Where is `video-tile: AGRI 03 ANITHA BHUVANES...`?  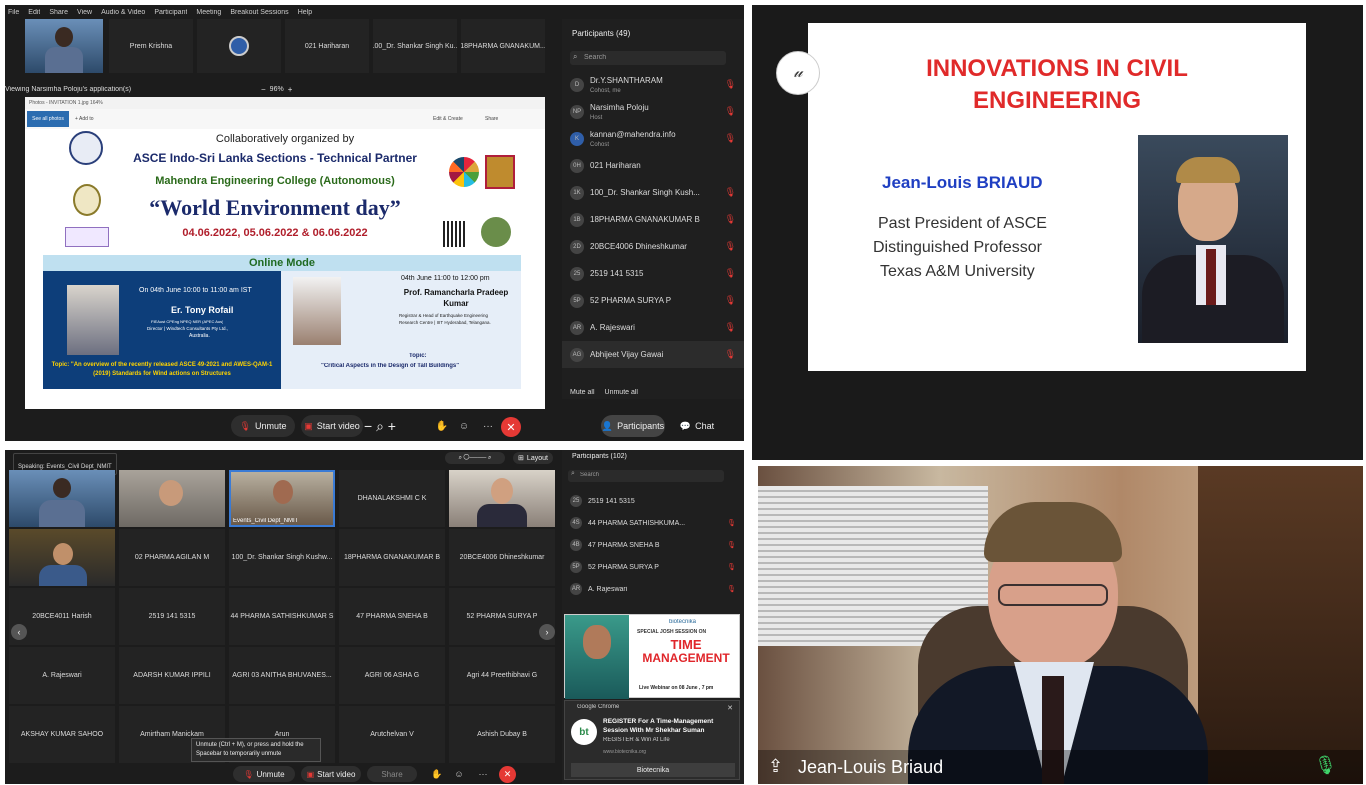 video-tile: AGRI 03 ANITHA BHUVANES... is located at coordinates (282, 675).